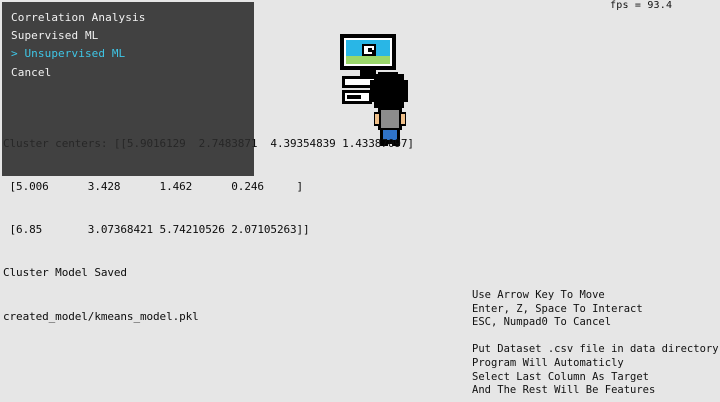  What do you see at coordinates (561, 376) in the screenshot?
I see `help-line: Select Last Column As Target` at bounding box center [561, 376].